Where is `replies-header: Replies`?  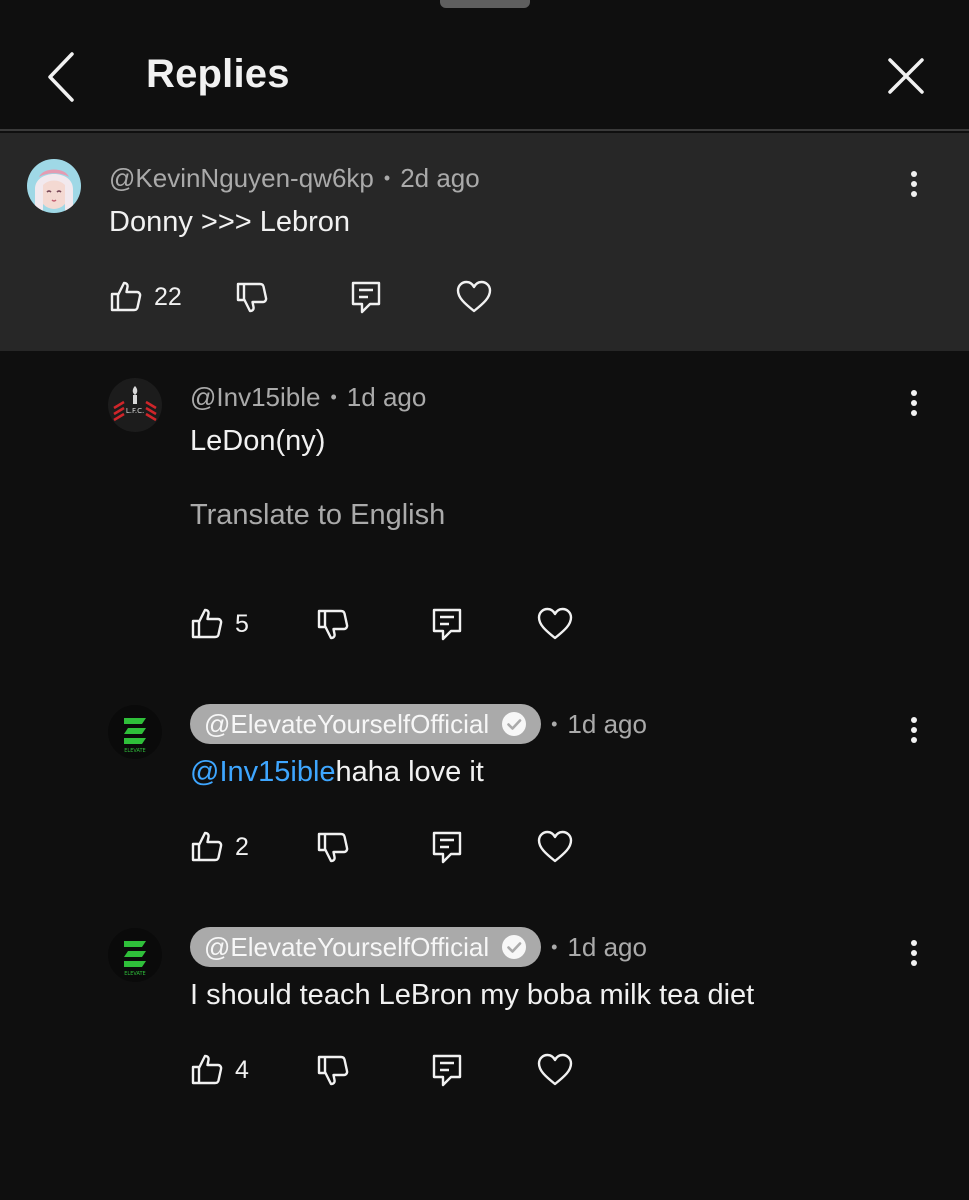 replies-header: Replies is located at coordinates (484, 65).